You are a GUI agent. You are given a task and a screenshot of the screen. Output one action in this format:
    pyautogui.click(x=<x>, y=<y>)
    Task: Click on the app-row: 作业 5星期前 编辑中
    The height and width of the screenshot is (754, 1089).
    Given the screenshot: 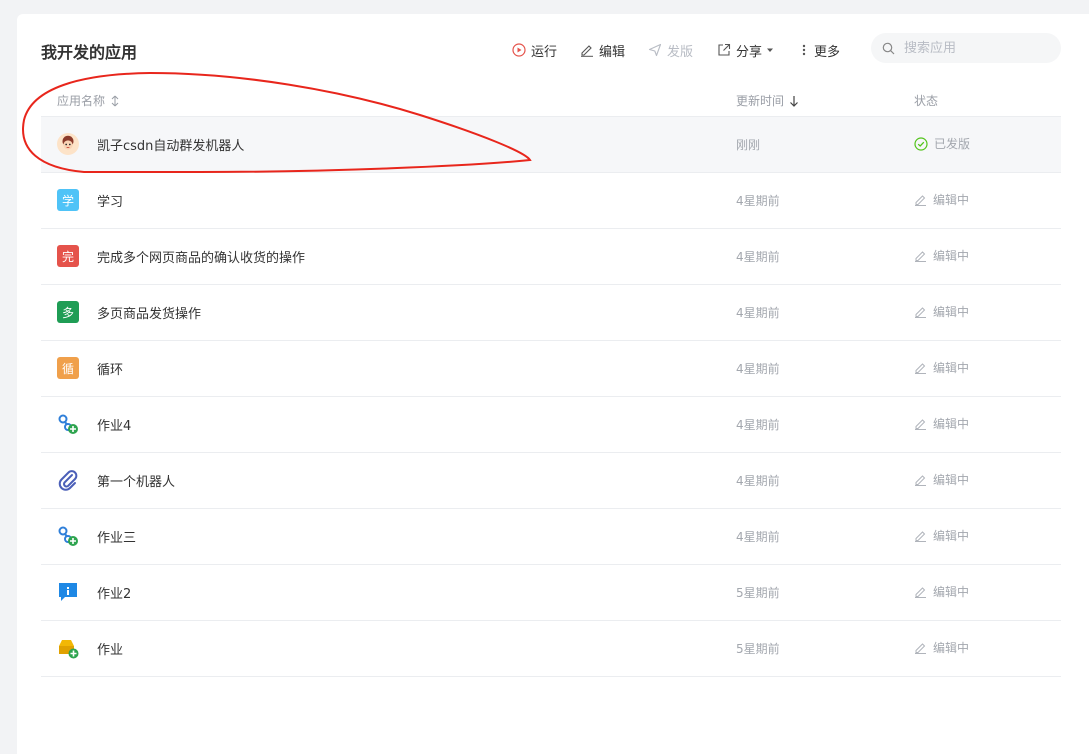 What is the action you would take?
    pyautogui.click(x=551, y=649)
    